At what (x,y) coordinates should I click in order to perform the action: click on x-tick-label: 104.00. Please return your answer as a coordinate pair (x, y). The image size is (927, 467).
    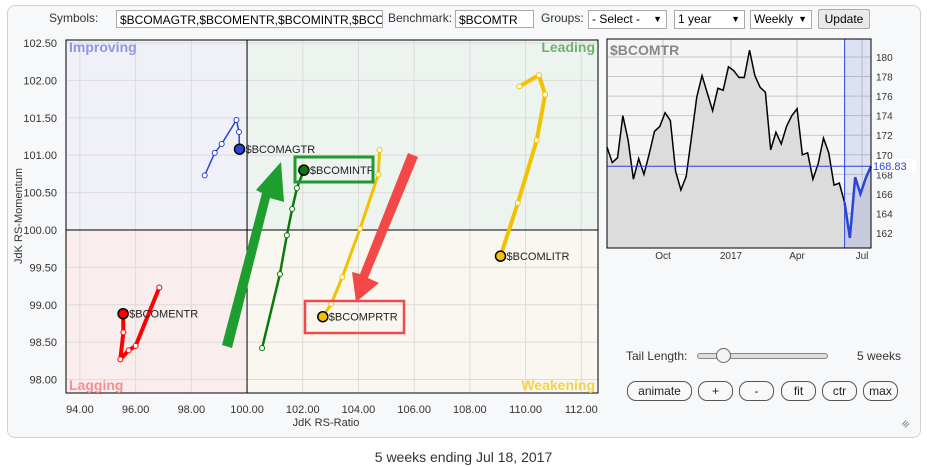
    Looking at the image, I should click on (359, 410).